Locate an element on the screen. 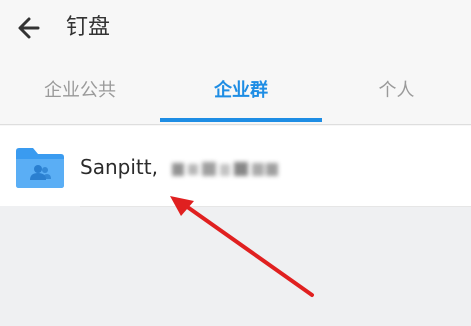 The width and height of the screenshot is (471, 326). item-name-text: Sanpitt, is located at coordinates (119, 167).